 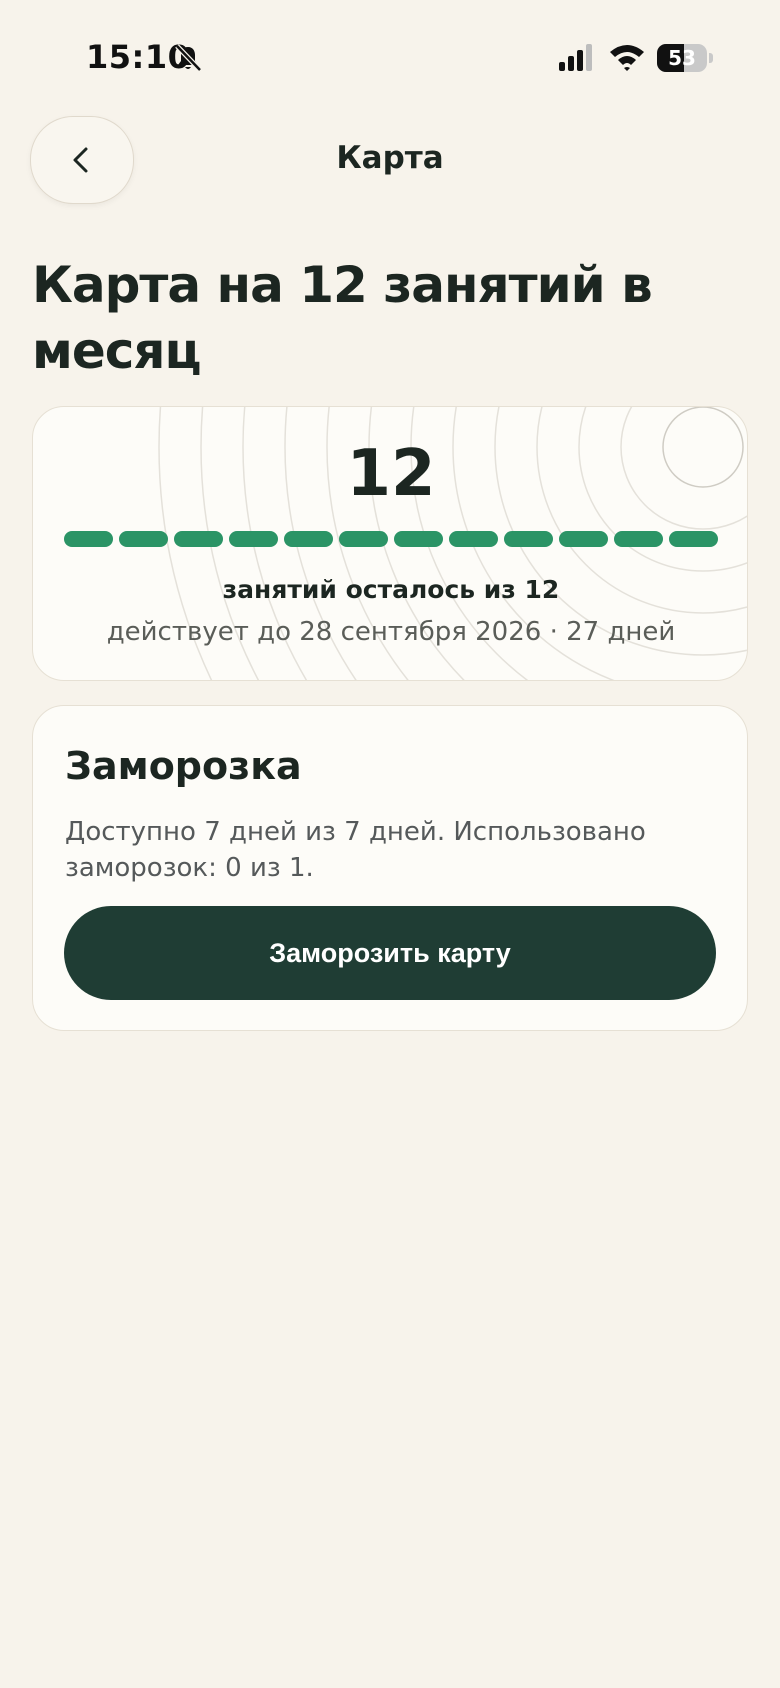 I want to click on bell-slash-icon, so click(x=188, y=58).